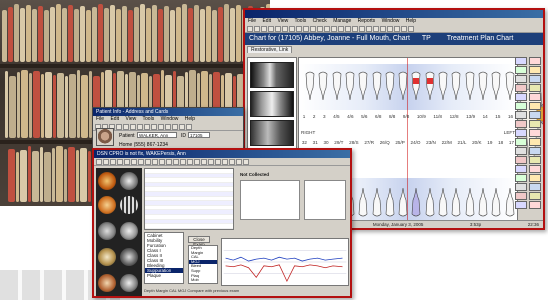 This screenshot has width=548, height=300. What do you see at coordinates (411, 21) in the screenshot?
I see `menu-item: Help` at bounding box center [411, 21].